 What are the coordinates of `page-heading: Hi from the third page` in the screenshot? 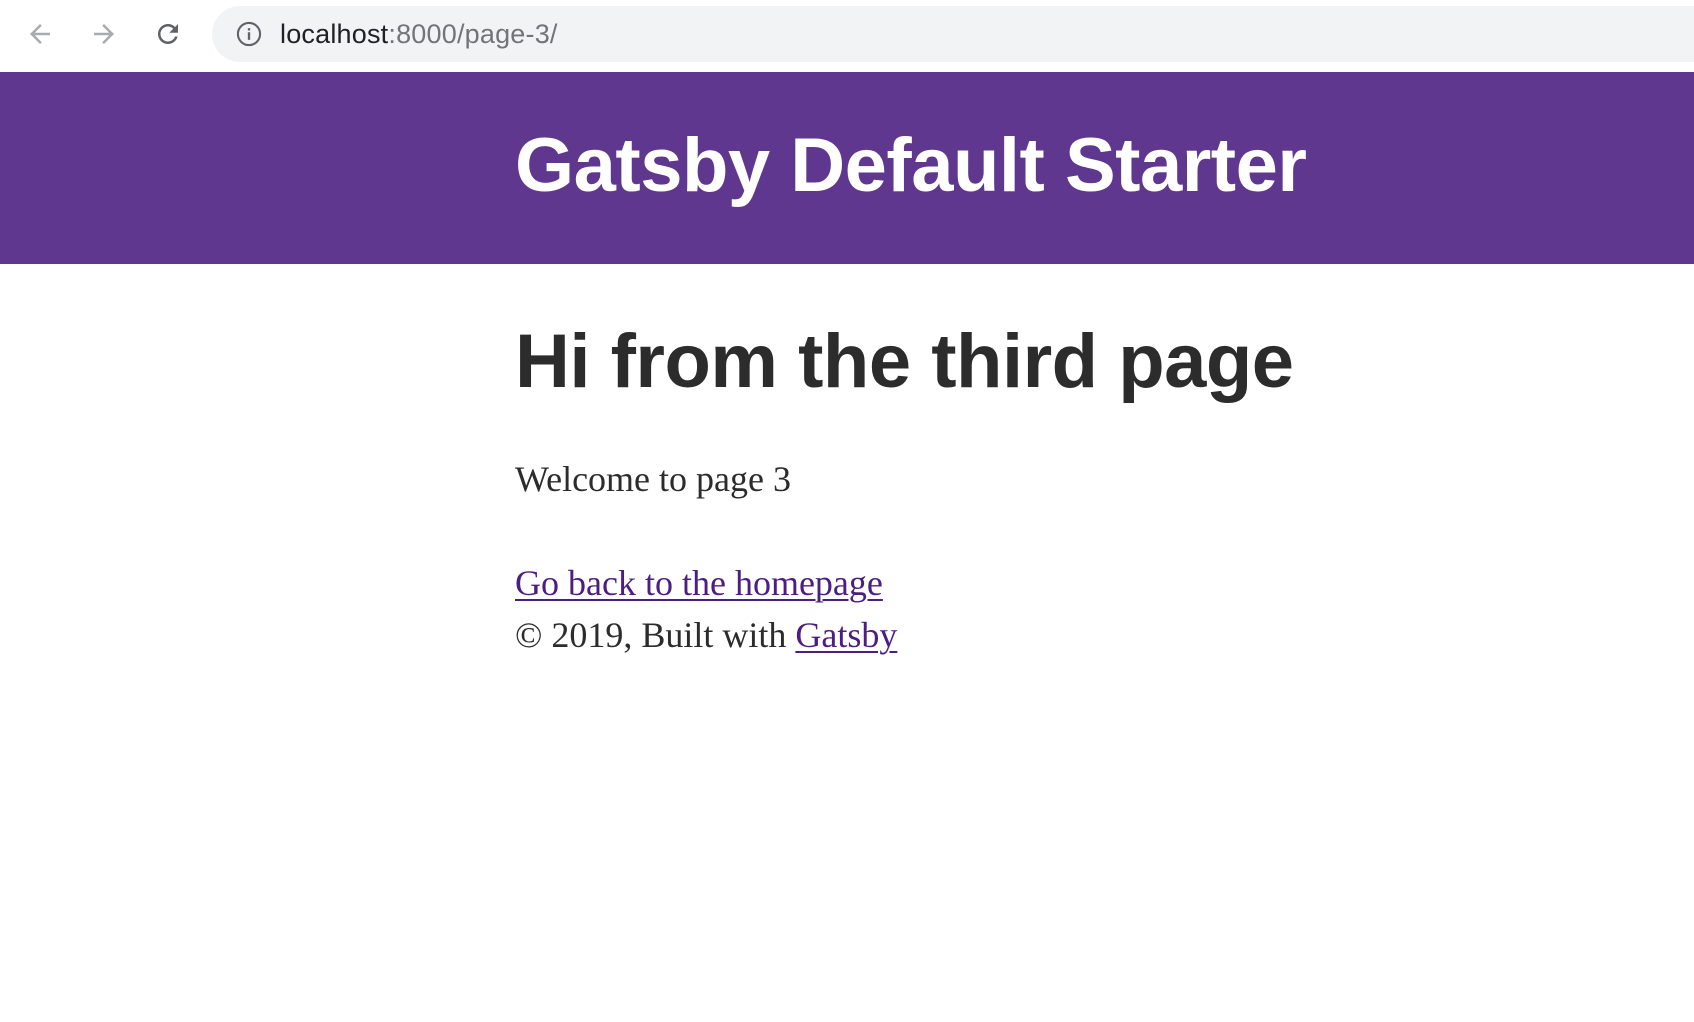 It's located at (904, 361).